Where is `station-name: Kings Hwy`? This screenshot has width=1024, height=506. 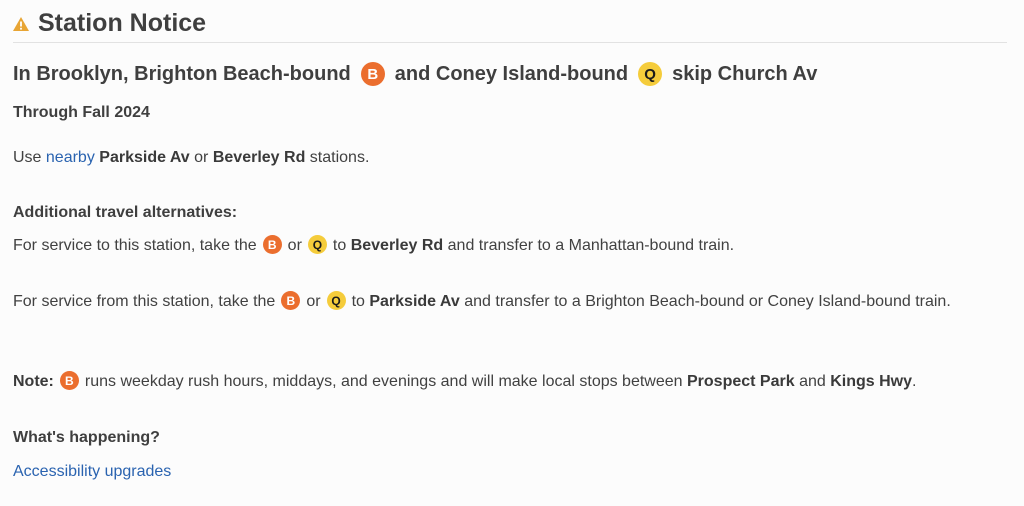
station-name: Kings Hwy is located at coordinates (871, 381).